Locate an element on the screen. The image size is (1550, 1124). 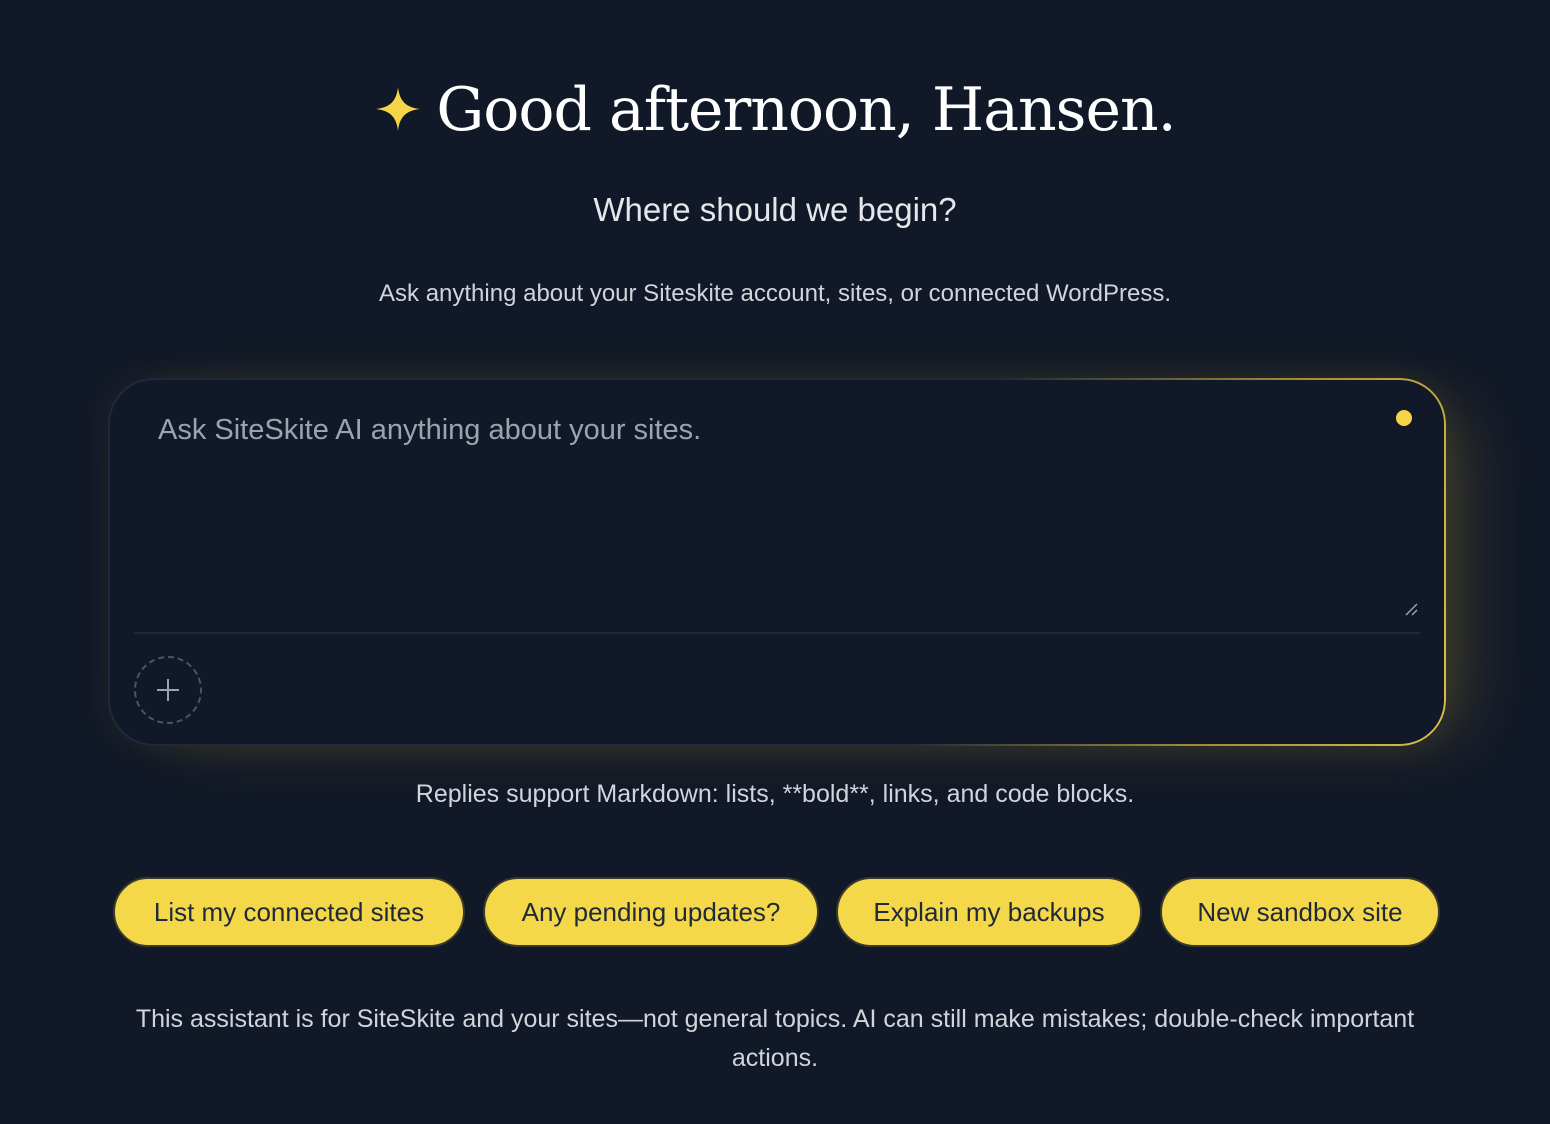
status-indicator is located at coordinates (1404, 418).